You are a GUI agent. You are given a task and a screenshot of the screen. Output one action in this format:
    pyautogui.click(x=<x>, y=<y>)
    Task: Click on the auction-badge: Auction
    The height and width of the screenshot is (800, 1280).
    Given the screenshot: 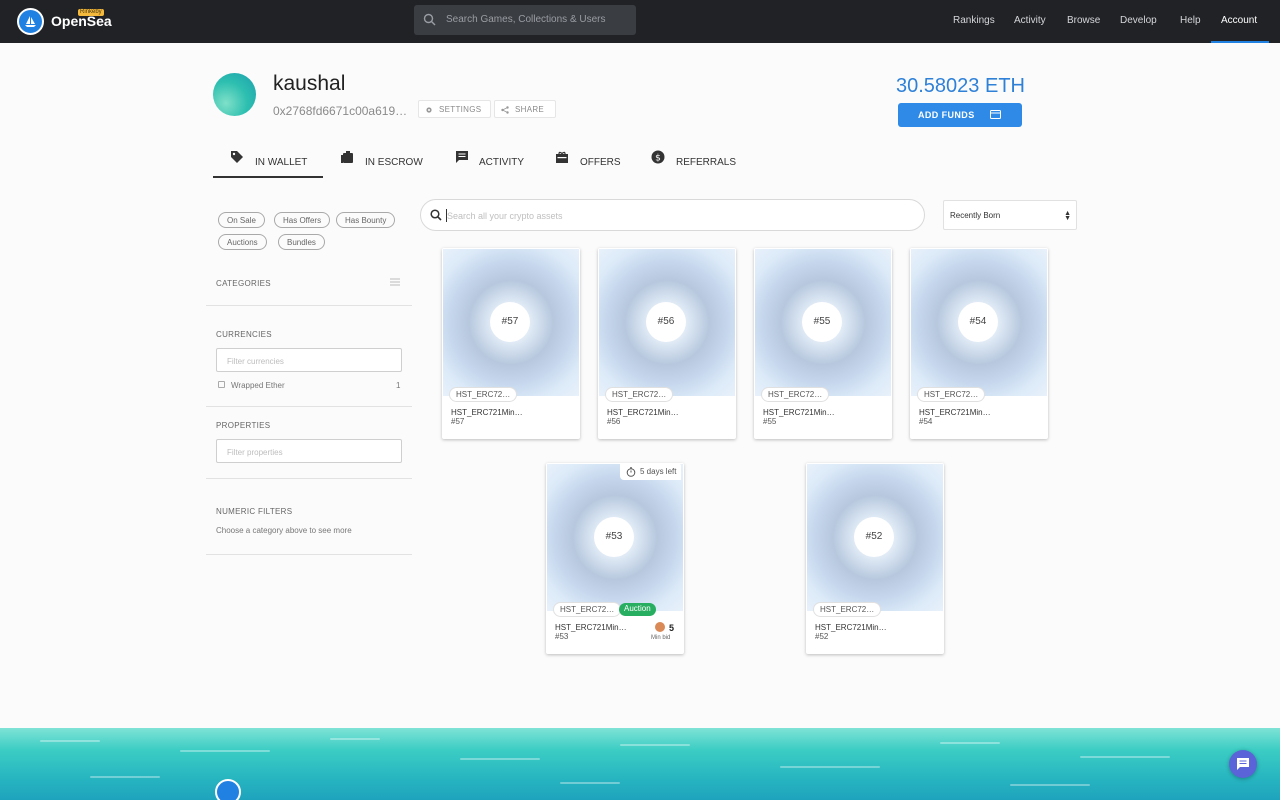 What is the action you would take?
    pyautogui.click(x=637, y=609)
    